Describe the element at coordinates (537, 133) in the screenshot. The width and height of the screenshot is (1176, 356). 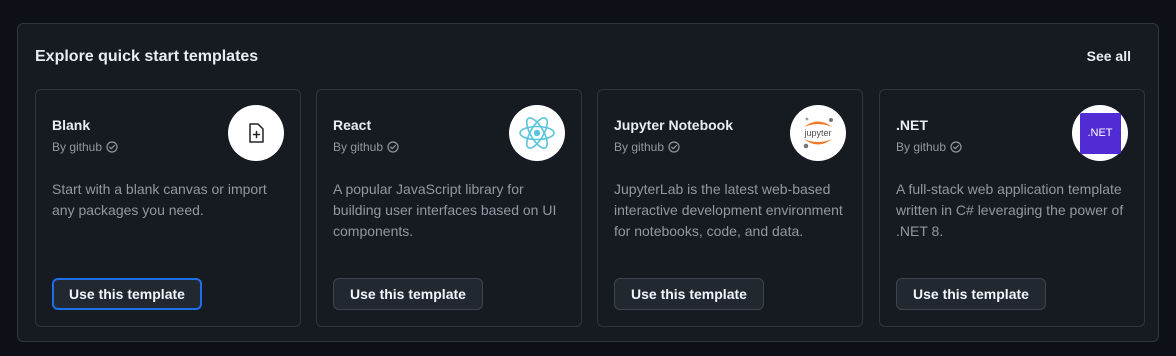
I see `react-logo-icon` at that location.